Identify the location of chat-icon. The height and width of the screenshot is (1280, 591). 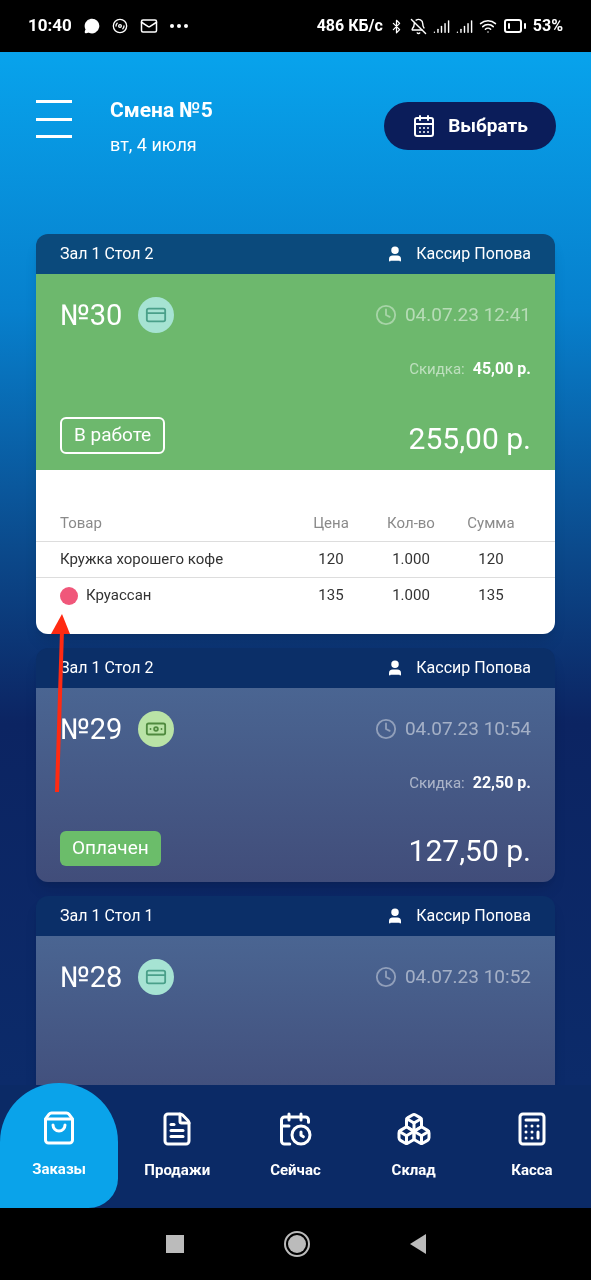
(91, 26).